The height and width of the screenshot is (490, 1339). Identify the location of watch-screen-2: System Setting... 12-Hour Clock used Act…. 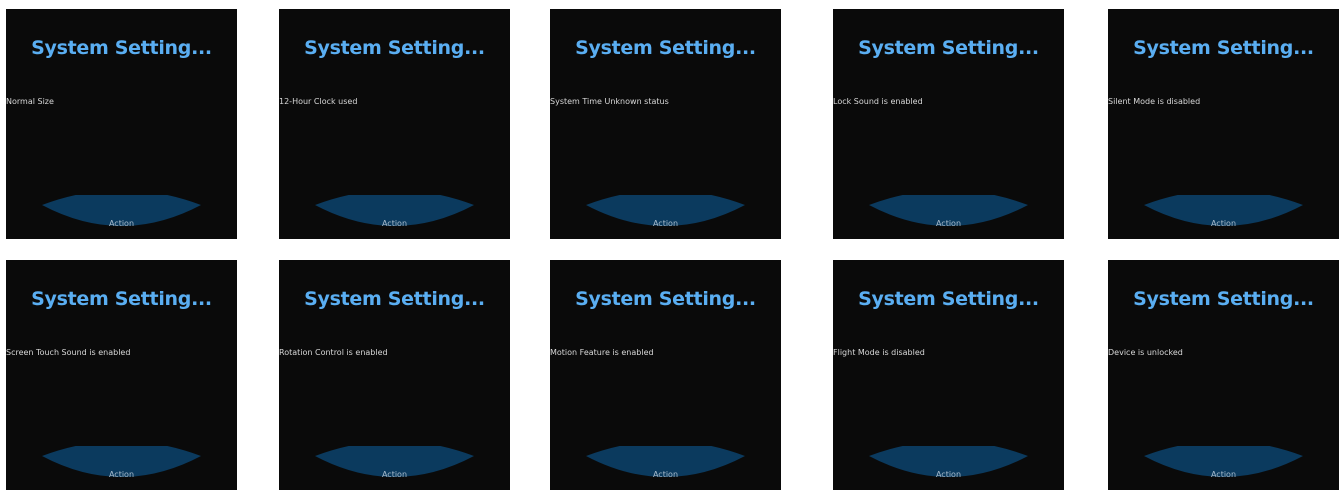
(394, 124).